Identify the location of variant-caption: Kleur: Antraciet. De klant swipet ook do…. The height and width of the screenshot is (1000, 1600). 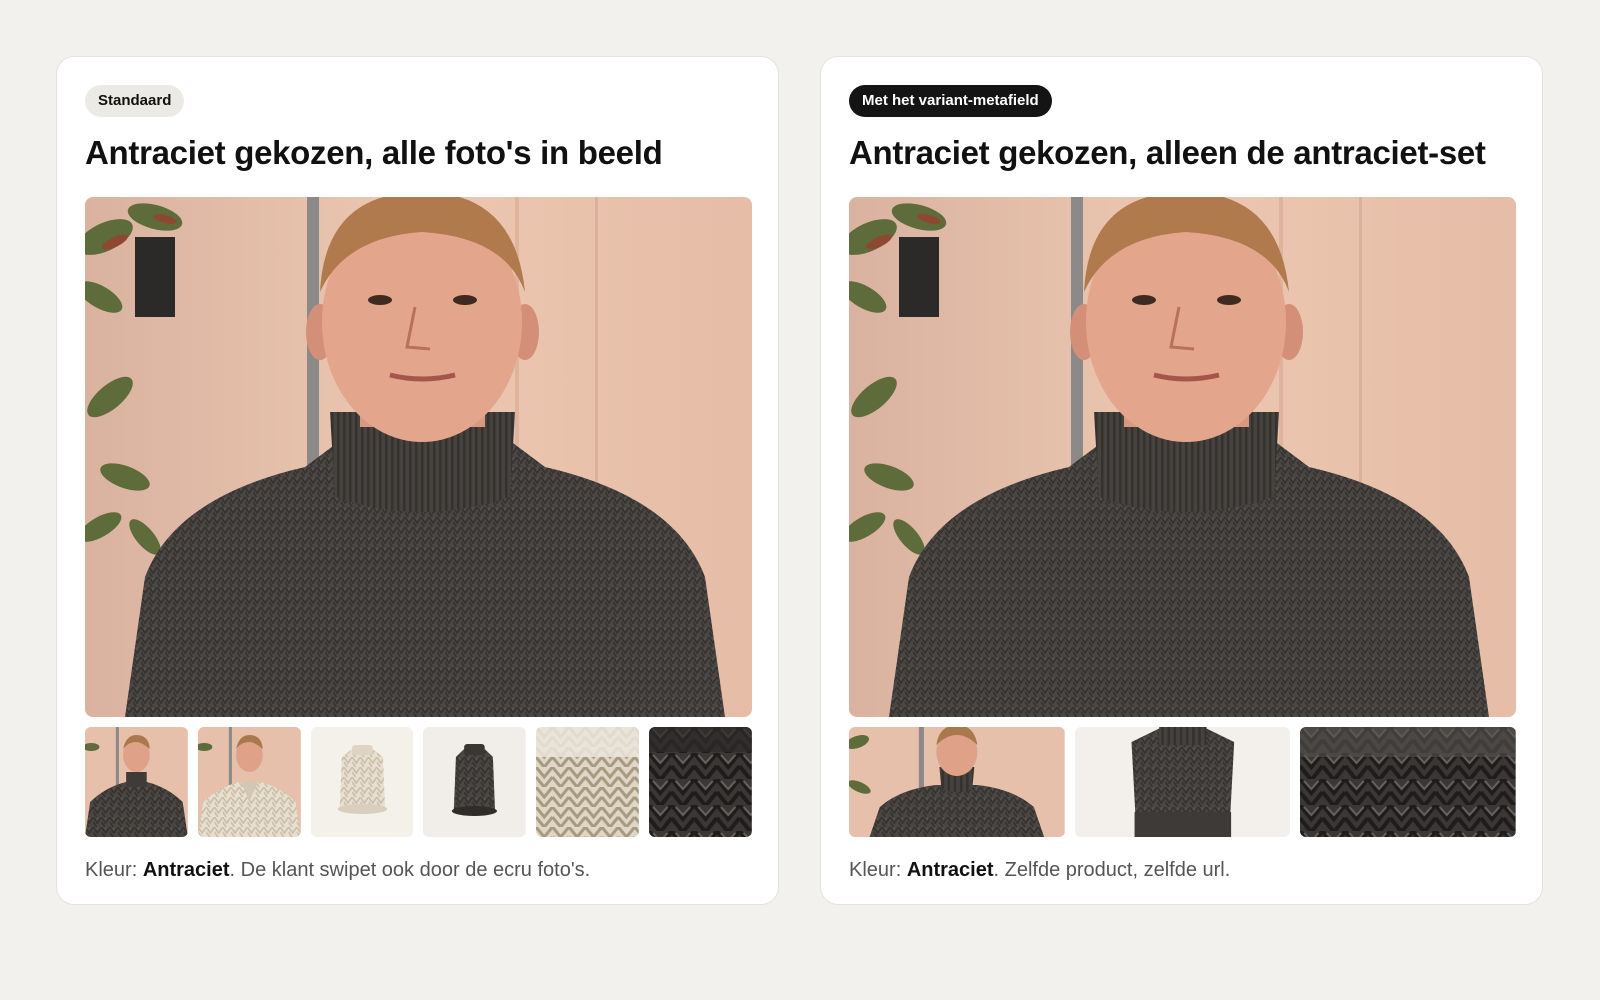
(418, 870).